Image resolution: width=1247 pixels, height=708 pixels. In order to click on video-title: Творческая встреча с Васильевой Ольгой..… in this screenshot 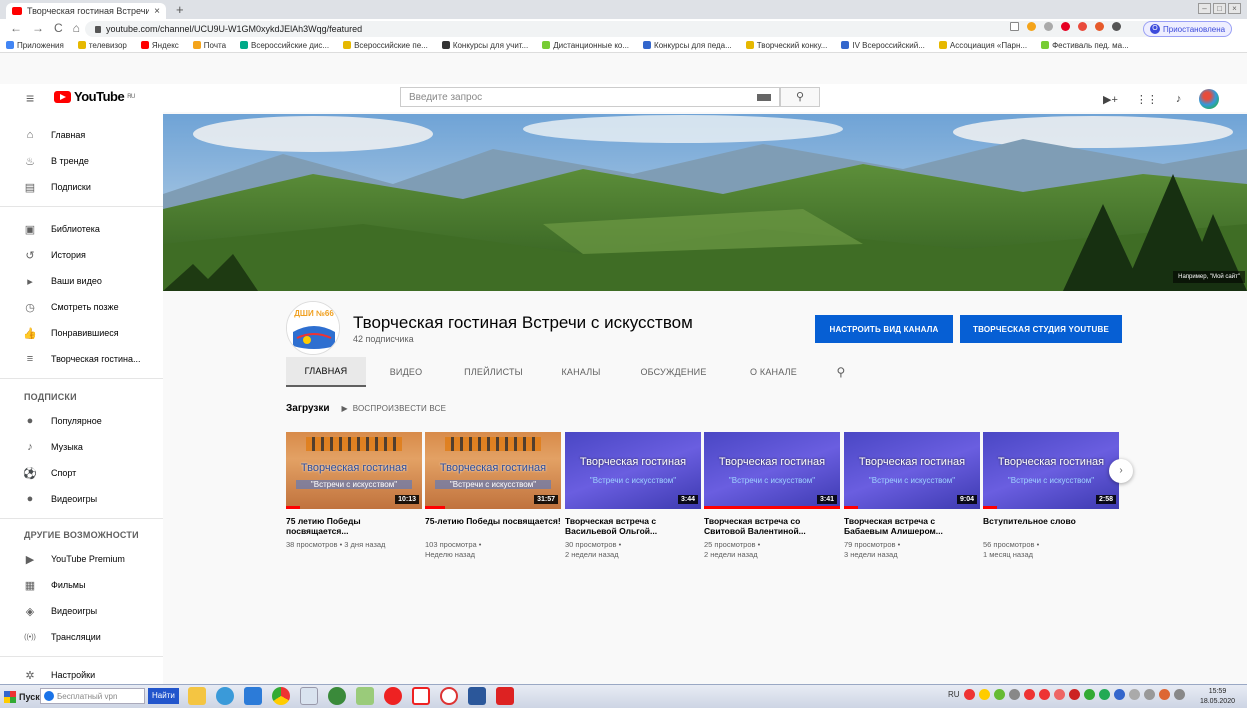, I will do `click(633, 526)`.